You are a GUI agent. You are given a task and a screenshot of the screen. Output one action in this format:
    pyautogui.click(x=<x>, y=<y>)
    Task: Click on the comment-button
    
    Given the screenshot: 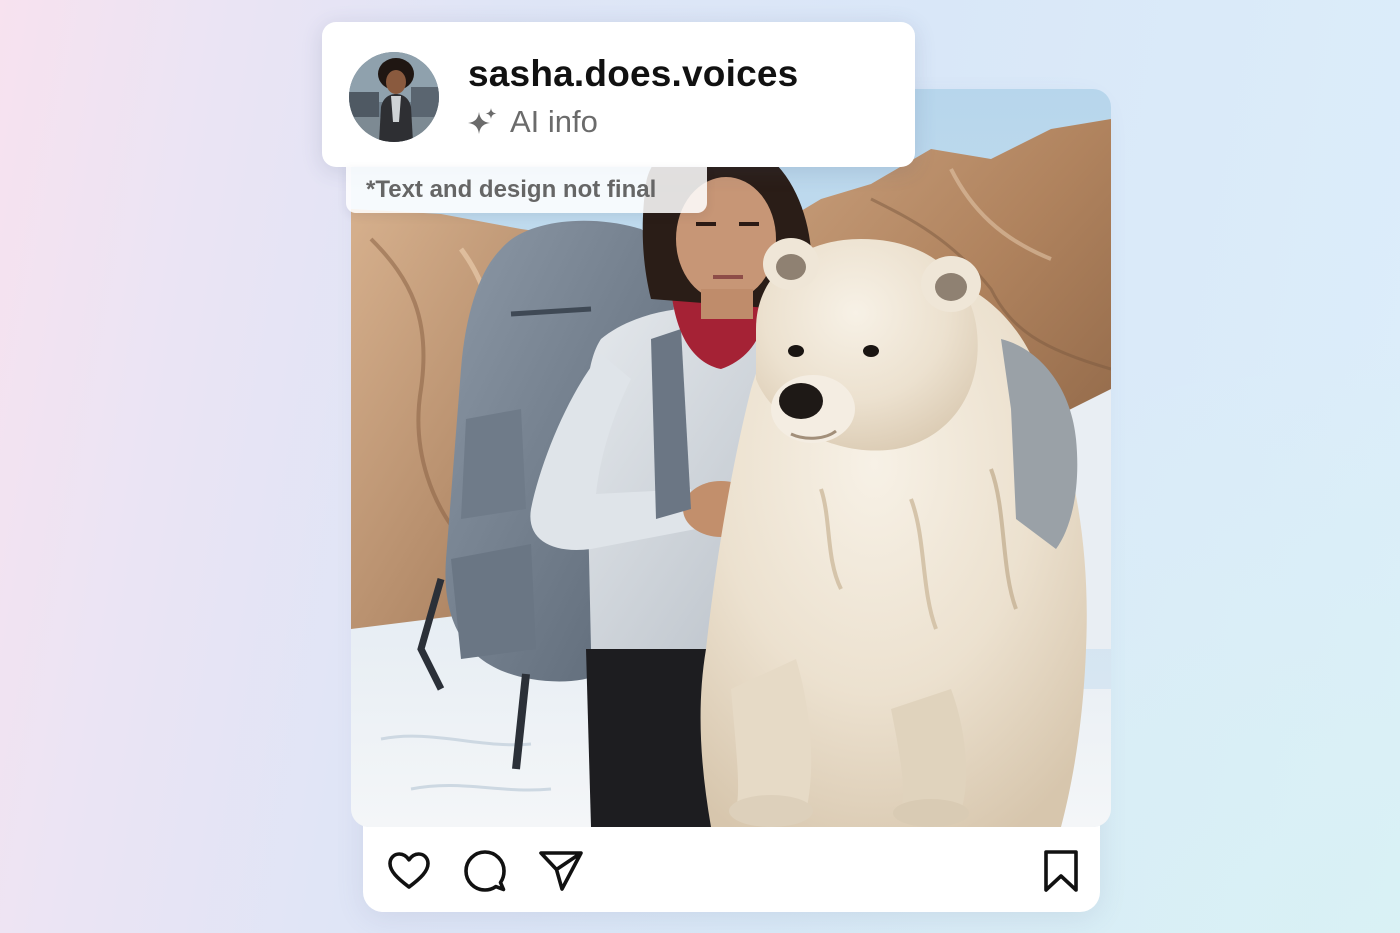 What is the action you would take?
    pyautogui.click(x=485, y=871)
    